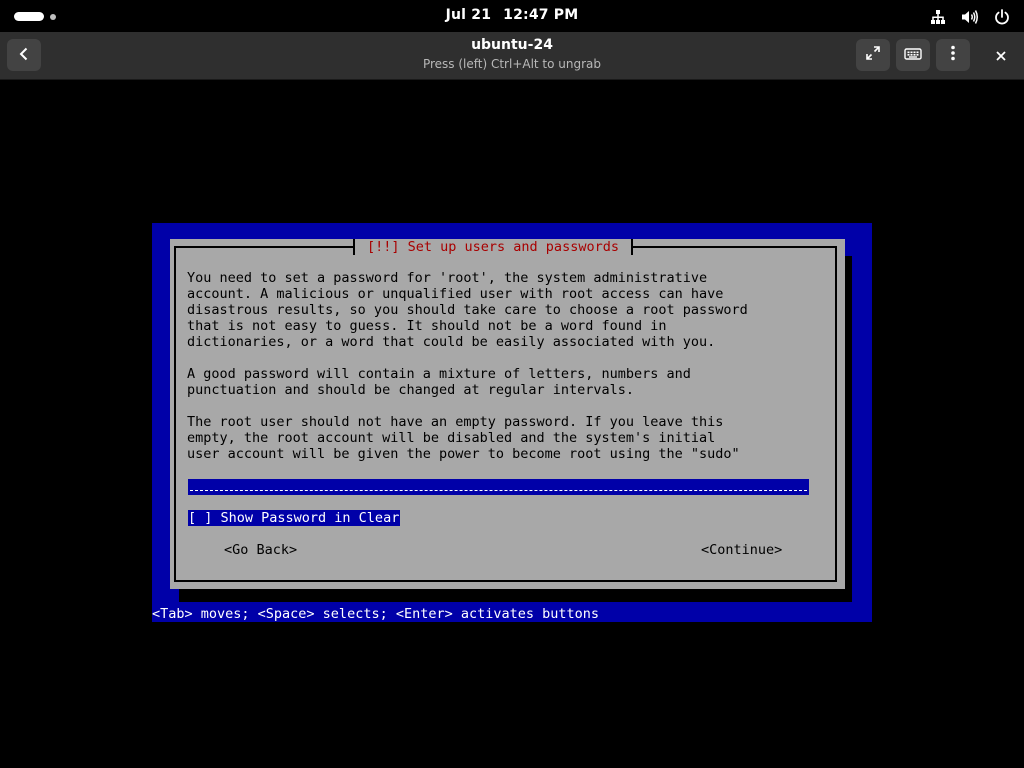 The height and width of the screenshot is (768, 1024). Describe the element at coordinates (741, 550) in the screenshot. I see `continue-button: <Continue>` at that location.